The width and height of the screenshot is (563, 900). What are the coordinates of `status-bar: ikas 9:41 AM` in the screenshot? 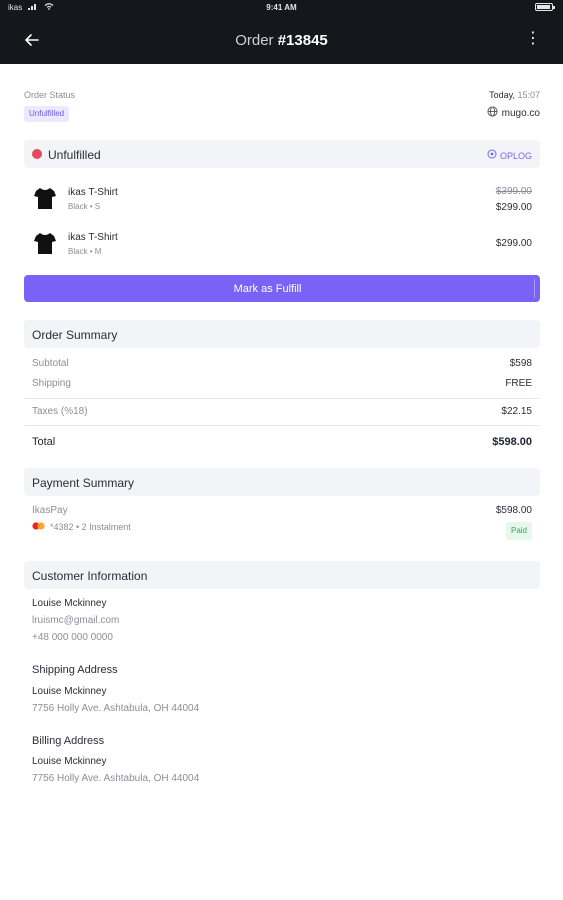 It's located at (281, 7).